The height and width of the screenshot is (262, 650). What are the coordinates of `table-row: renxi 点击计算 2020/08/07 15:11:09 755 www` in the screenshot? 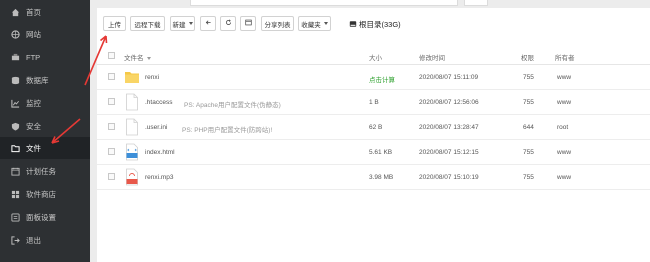 It's located at (373, 77).